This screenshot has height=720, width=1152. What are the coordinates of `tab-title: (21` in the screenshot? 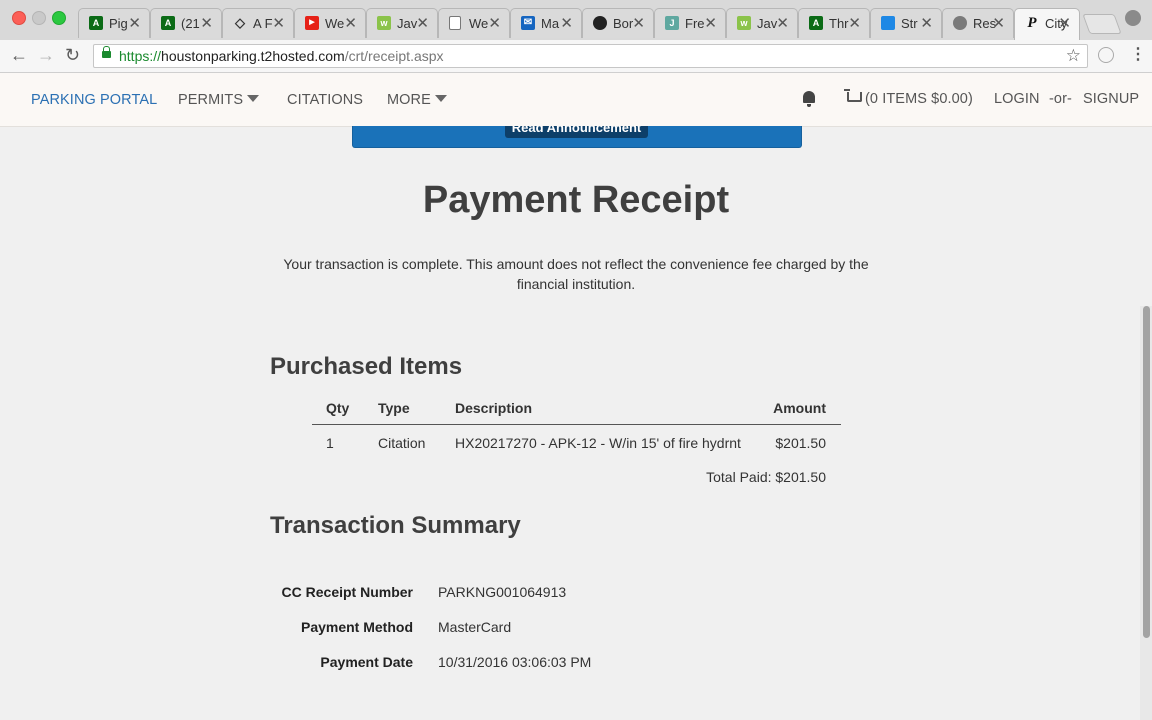 It's located at (190, 23).